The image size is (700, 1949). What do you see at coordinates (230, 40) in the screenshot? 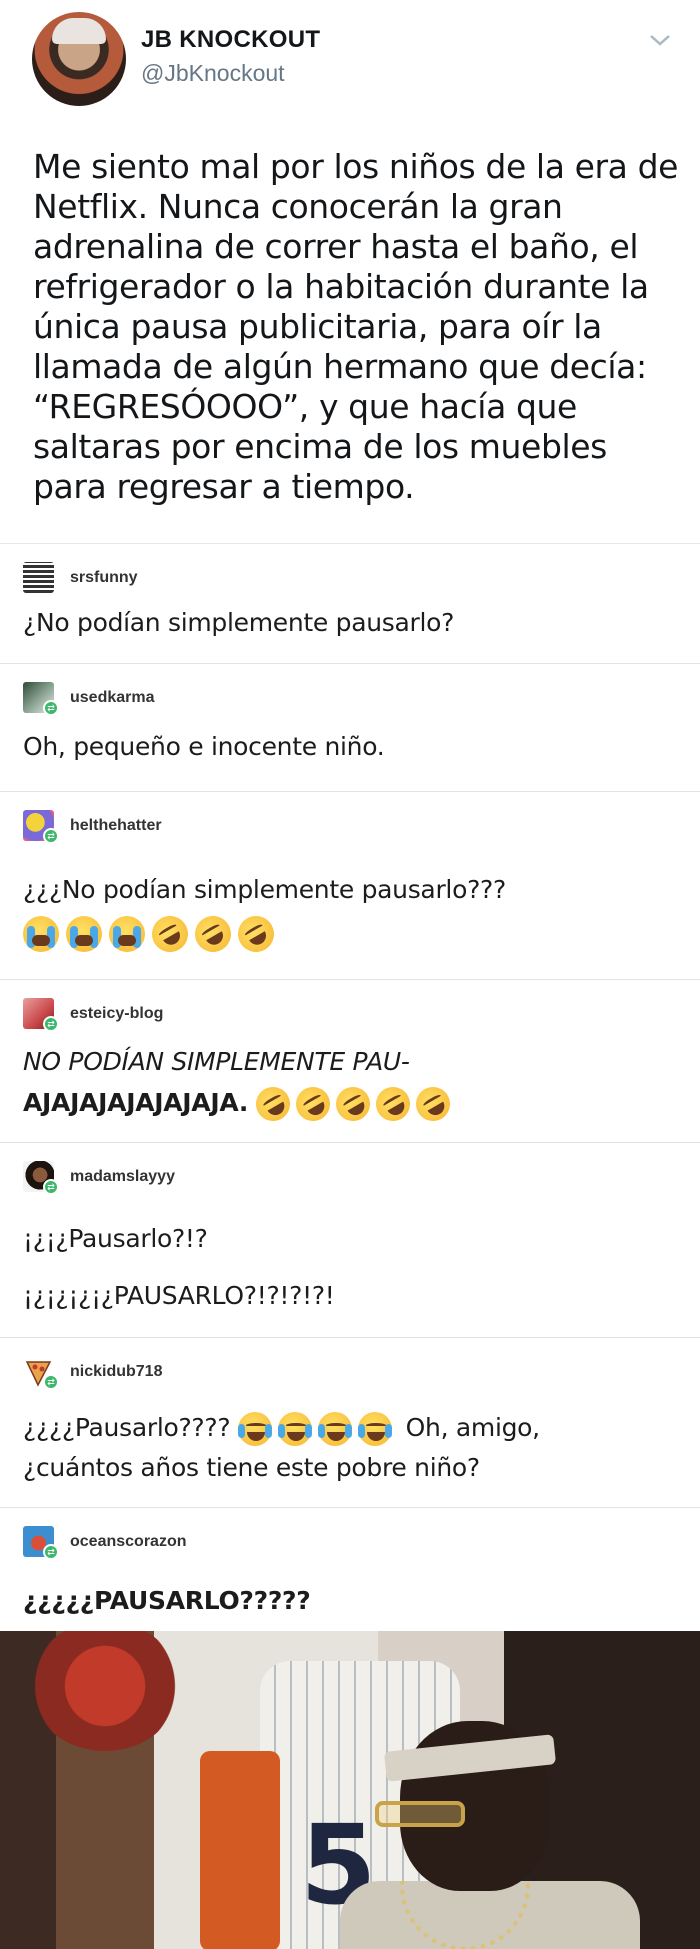
I see `tweet-author-name: JB KNOCKOUT` at bounding box center [230, 40].